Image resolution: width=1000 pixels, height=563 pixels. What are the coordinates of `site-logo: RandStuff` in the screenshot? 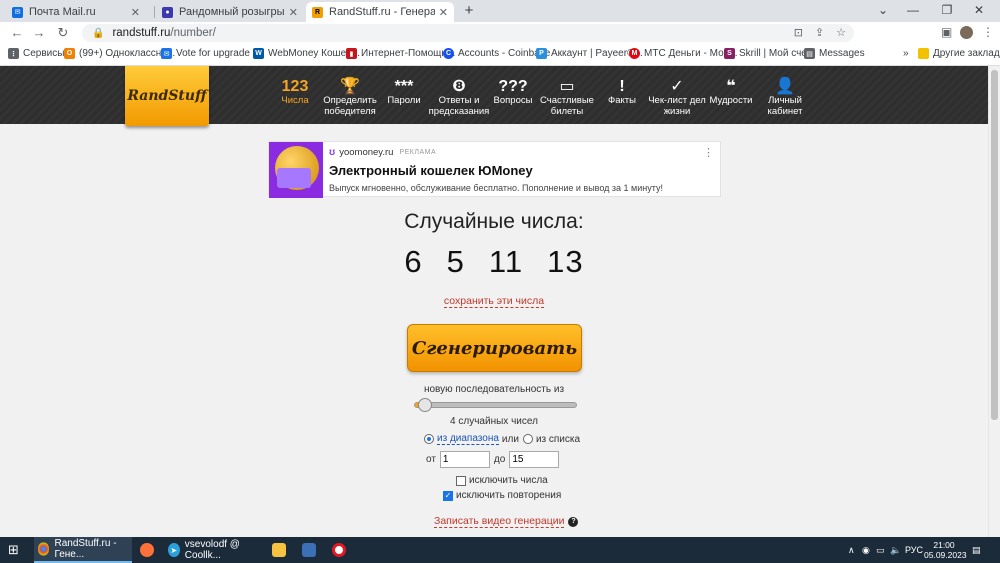 It's located at (167, 96).